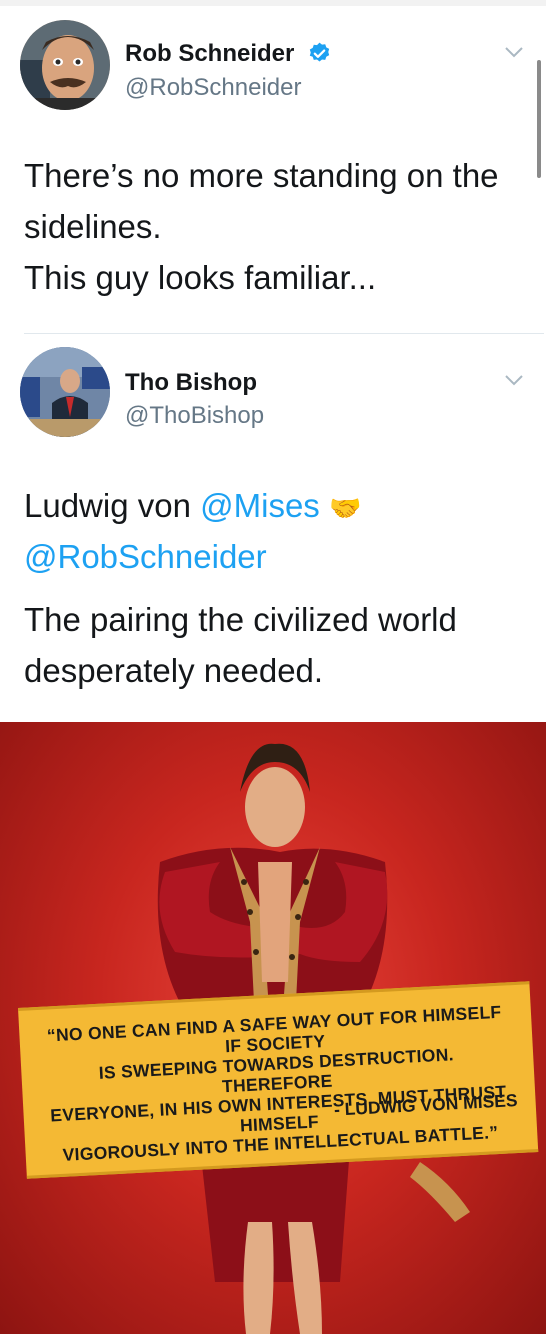 The width and height of the screenshot is (546, 1334). Describe the element at coordinates (112, 505) in the screenshot. I see `text-prefix: Ludwig von` at that location.